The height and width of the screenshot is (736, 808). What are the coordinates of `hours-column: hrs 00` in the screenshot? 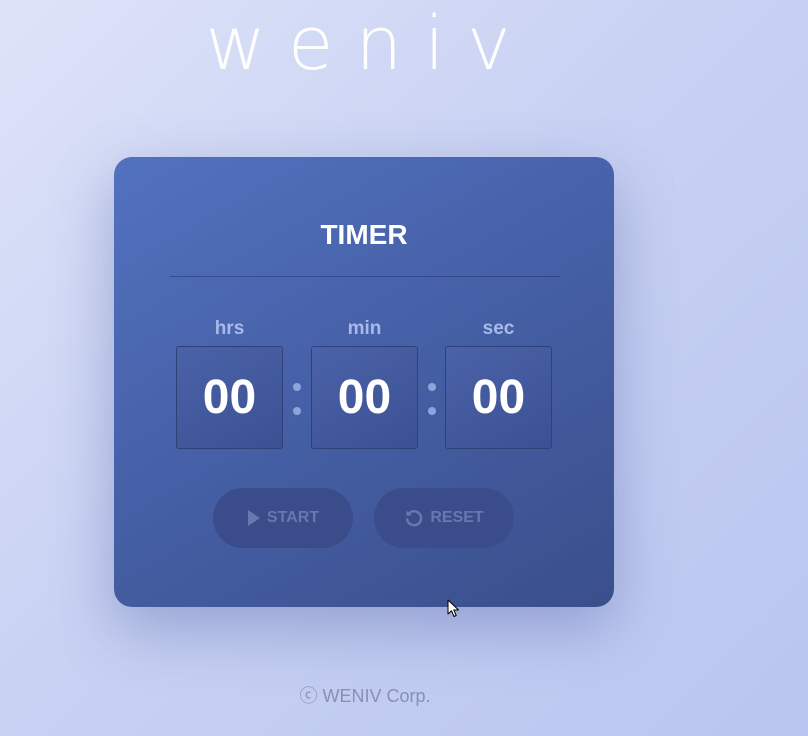 It's located at (229, 383).